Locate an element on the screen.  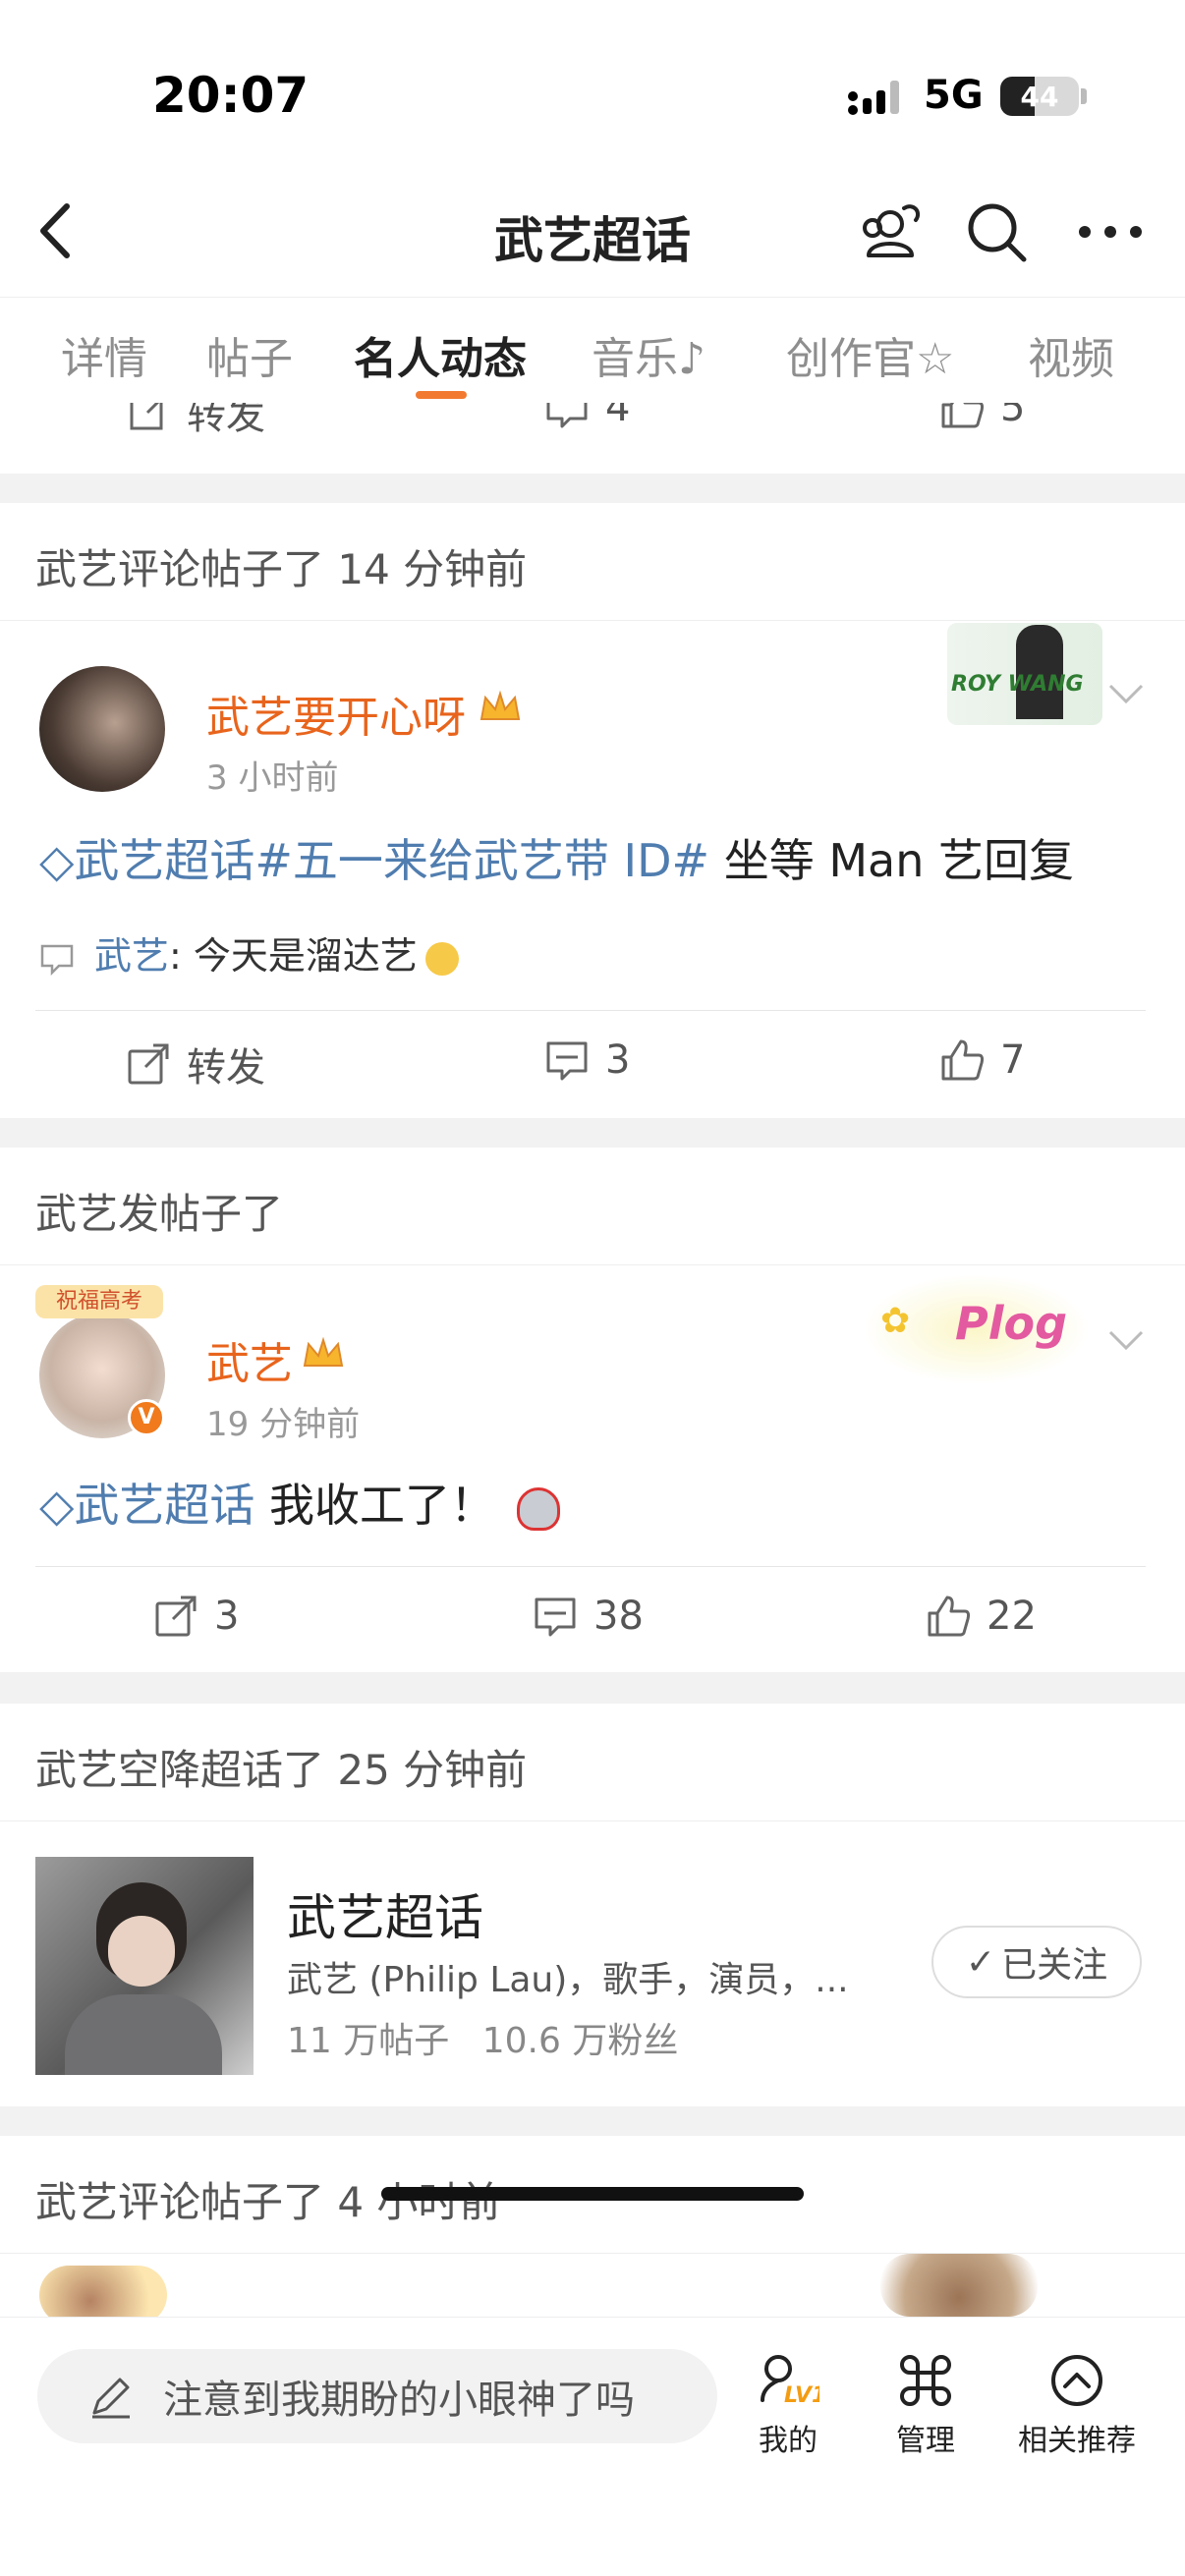
compose-placeholder: 注意到我期盼的小眼神了吗 is located at coordinates (399, 2400).